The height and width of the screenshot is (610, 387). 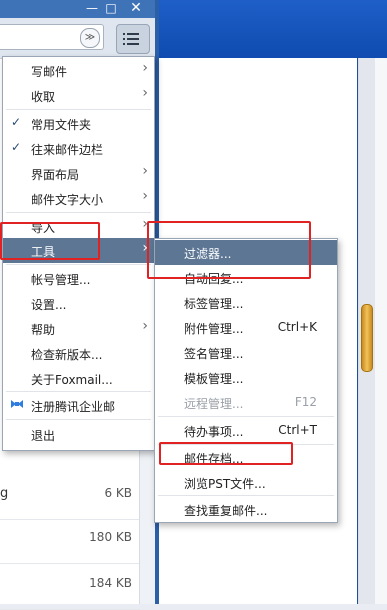 I want to click on menu-item-shortcut: F12, so click(x=305, y=402).